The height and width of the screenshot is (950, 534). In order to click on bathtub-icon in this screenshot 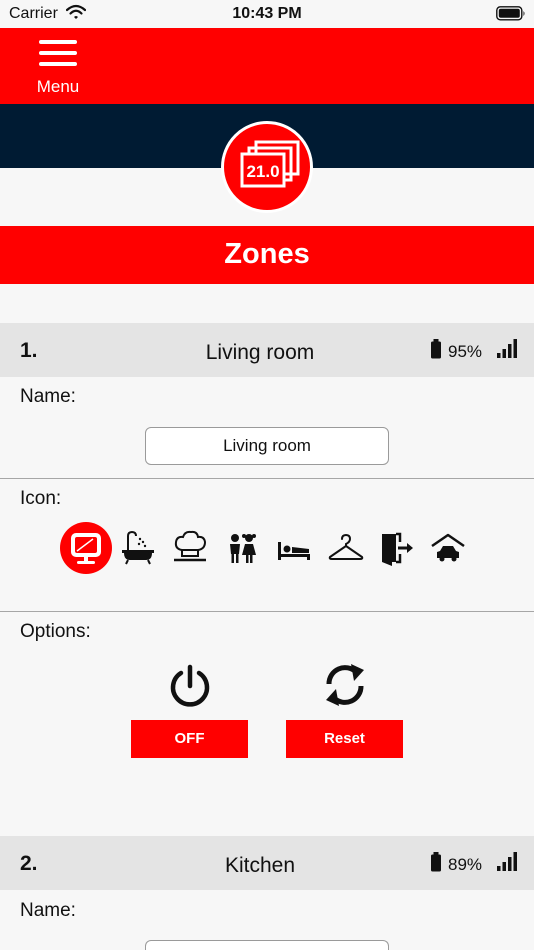, I will do `click(138, 548)`.